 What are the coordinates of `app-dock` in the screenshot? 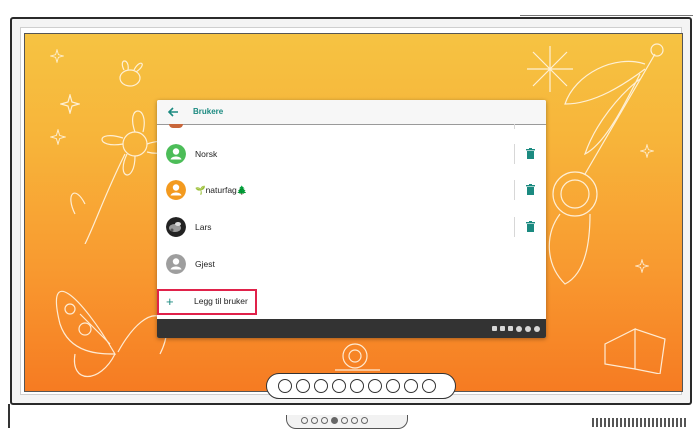 It's located at (361, 386).